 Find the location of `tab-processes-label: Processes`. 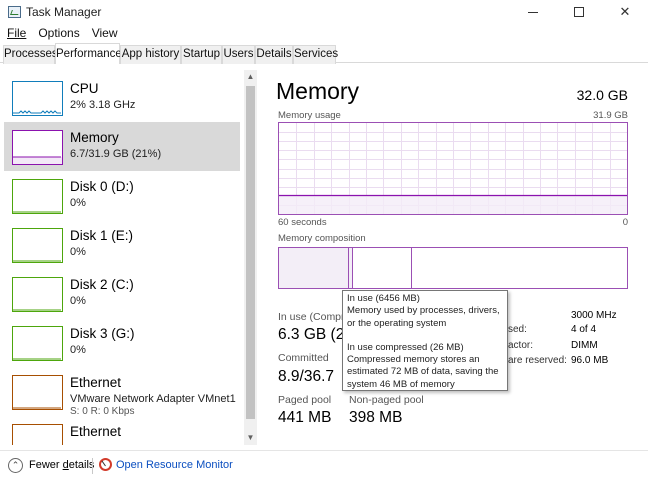

tab-processes-label: Processes is located at coordinates (31, 54).